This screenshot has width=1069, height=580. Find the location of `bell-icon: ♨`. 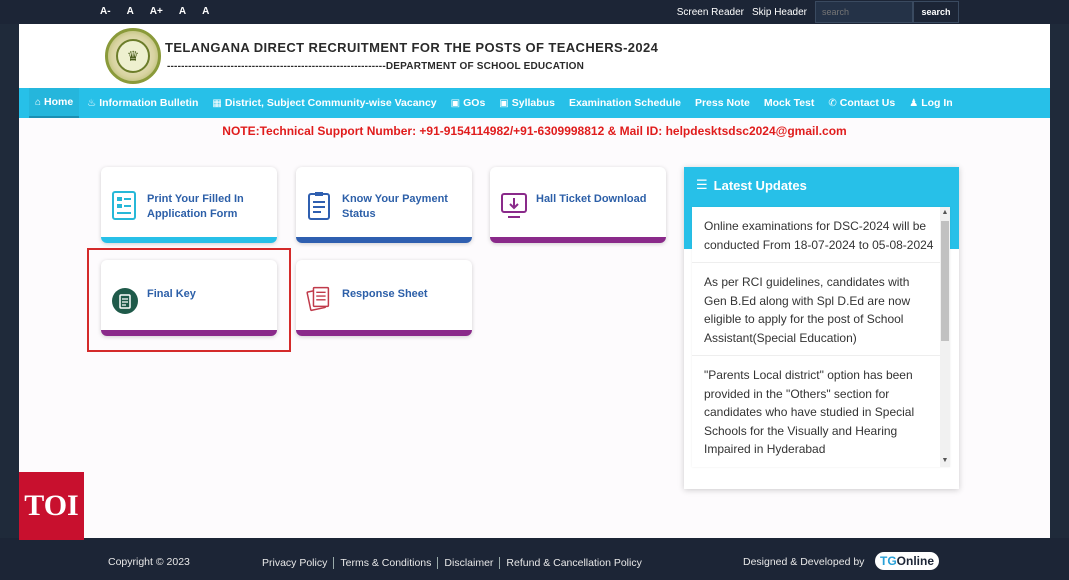

bell-icon: ♨ is located at coordinates (92, 103).